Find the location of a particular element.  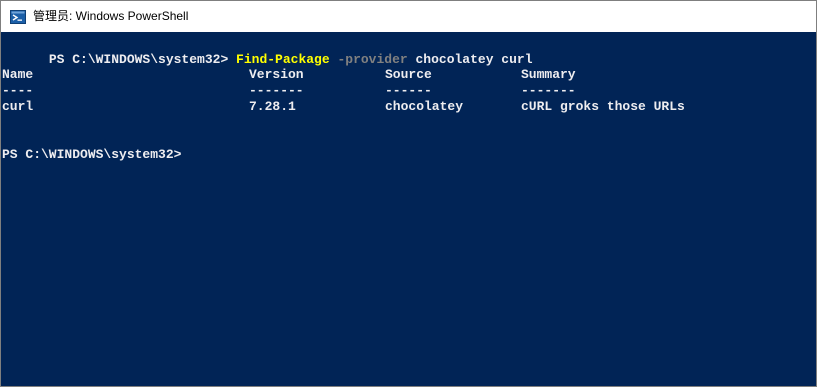

powershell-icon is located at coordinates (18, 17).